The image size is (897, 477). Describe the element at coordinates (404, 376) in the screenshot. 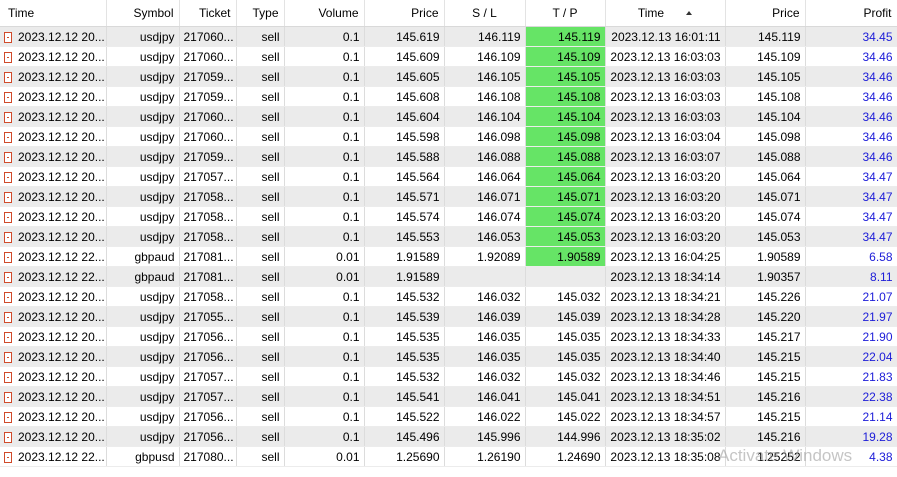

I see `open-price-cell: 145.532` at that location.